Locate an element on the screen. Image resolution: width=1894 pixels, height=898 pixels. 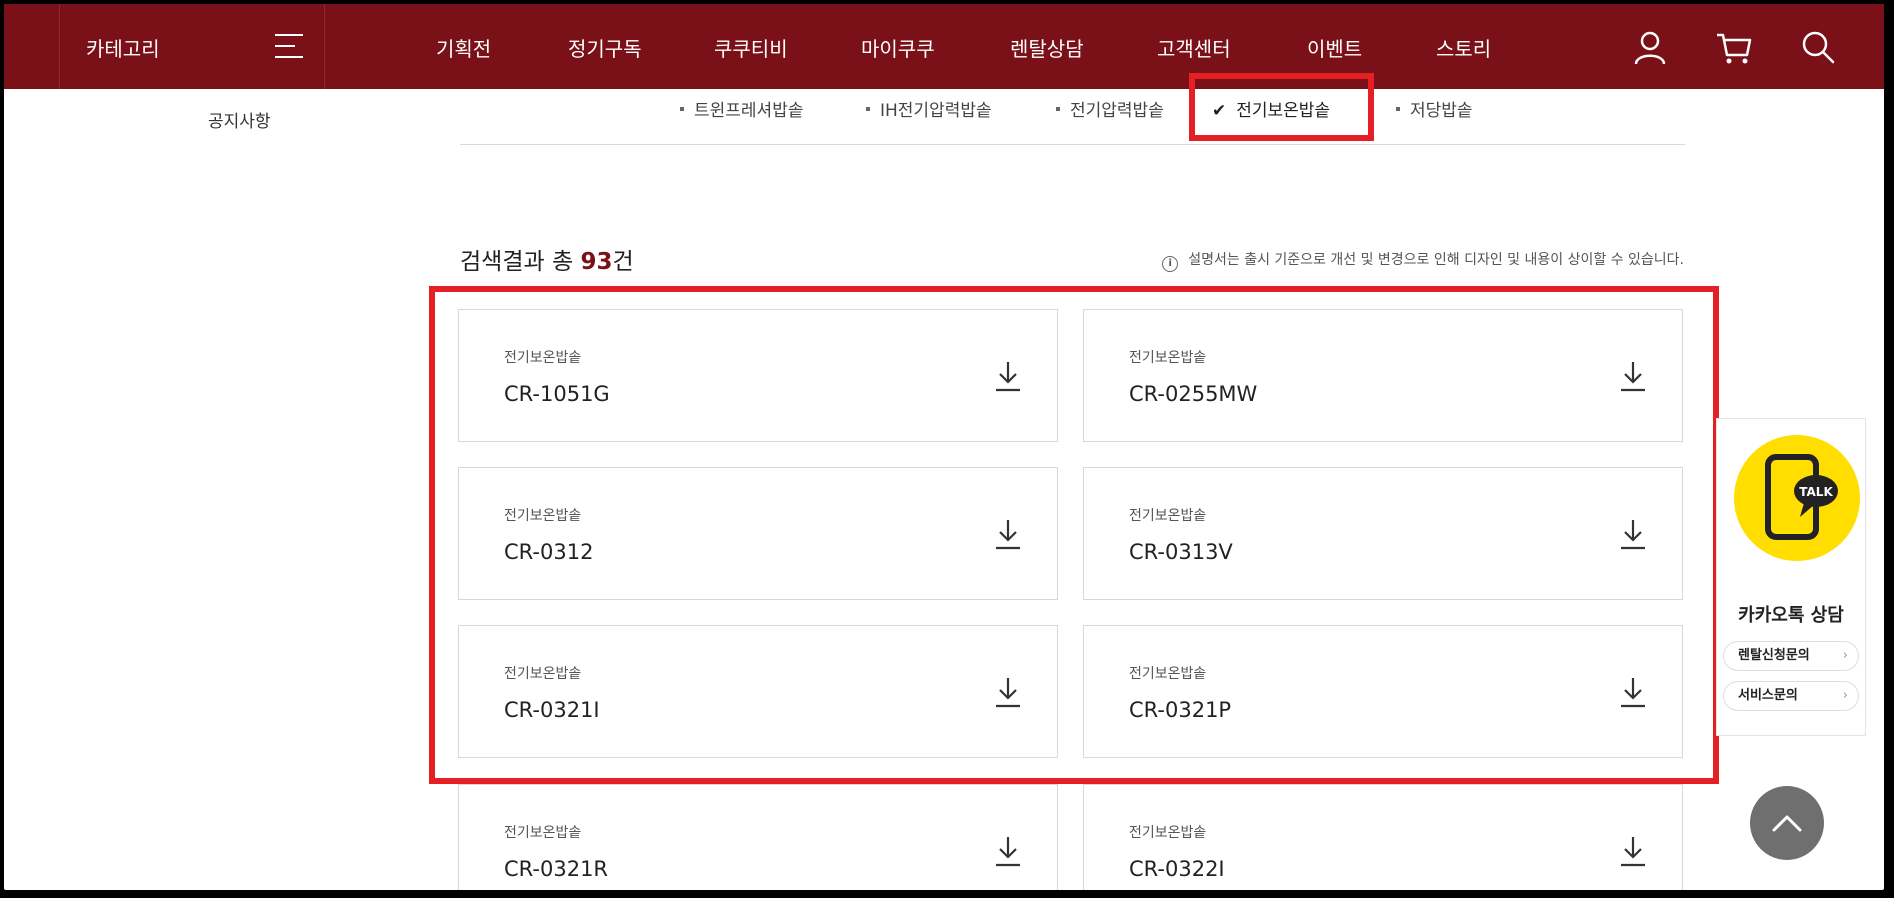
search-icon is located at coordinates (1818, 47).